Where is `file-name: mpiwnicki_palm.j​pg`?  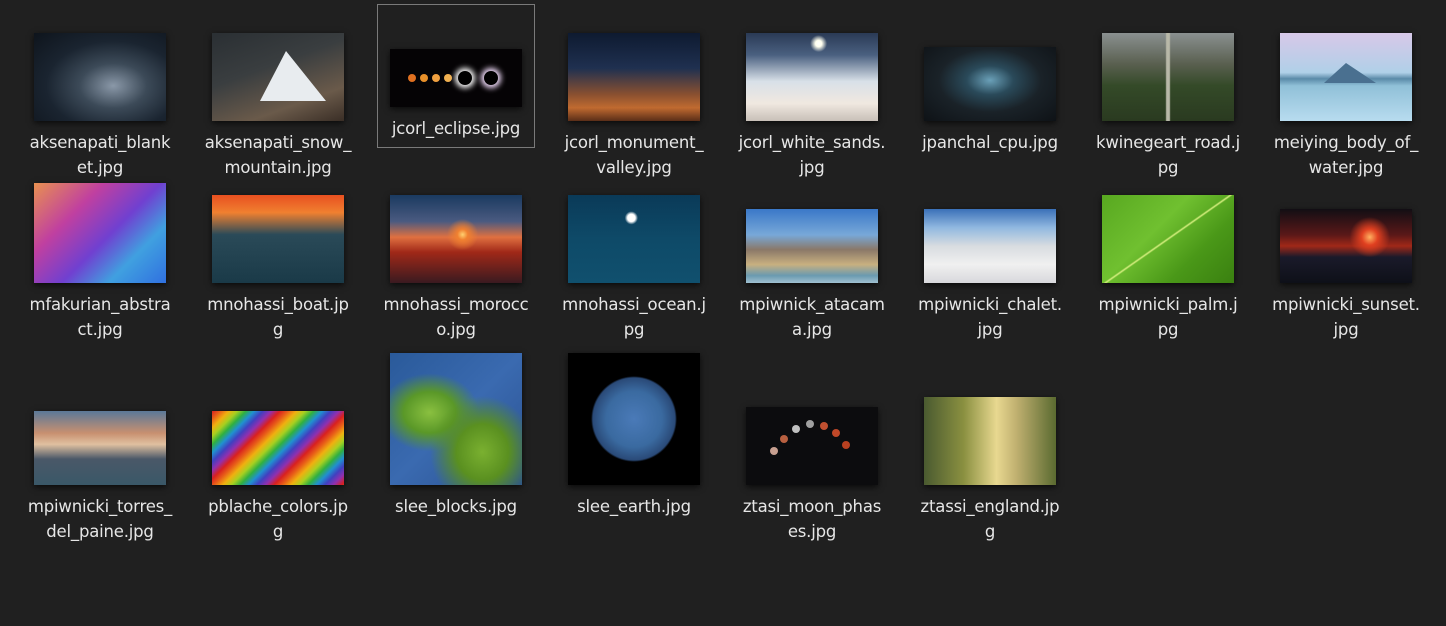
file-name: mpiwnicki_palm.j​pg is located at coordinates (1168, 317).